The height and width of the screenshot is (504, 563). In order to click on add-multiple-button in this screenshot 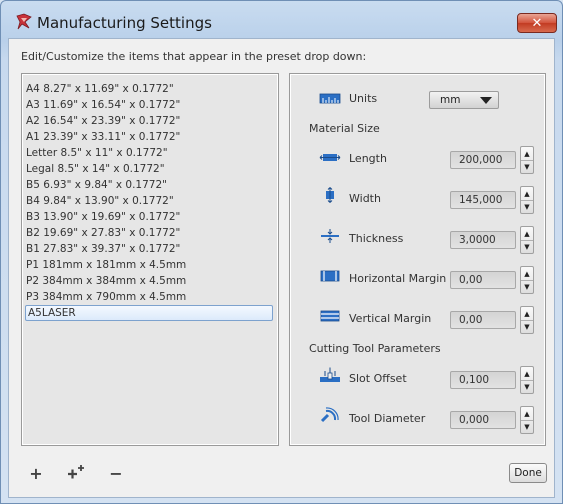, I will do `click(76, 473)`.